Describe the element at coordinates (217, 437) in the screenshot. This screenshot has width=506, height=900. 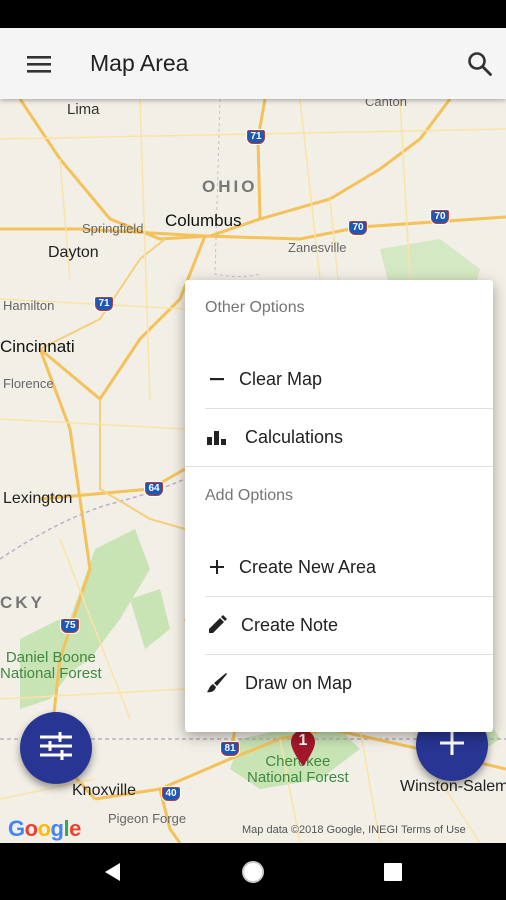
I see `bar-chart-icon` at that location.